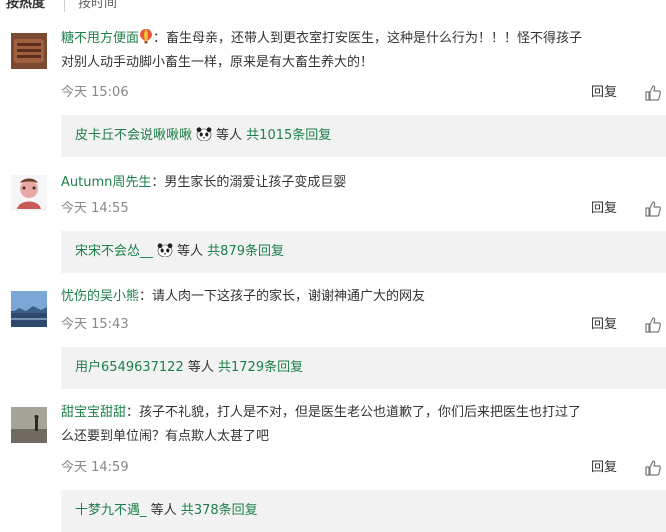 The width and height of the screenshot is (666, 532). I want to click on sort-tabs: 按热度 按时间, so click(333, 8).